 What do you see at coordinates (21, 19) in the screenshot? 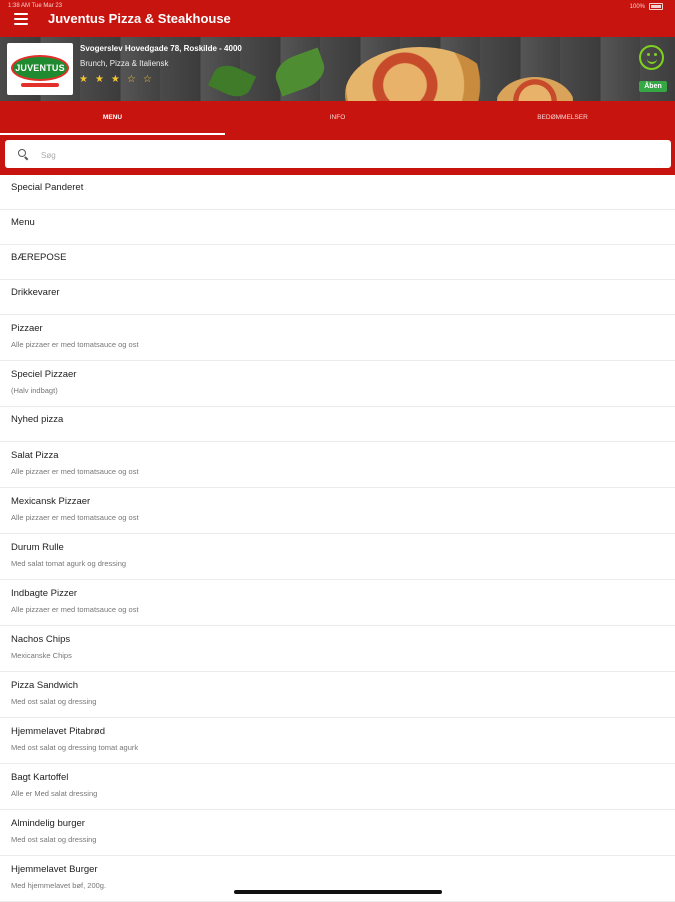
I see `hamburger-menu-icon` at bounding box center [21, 19].